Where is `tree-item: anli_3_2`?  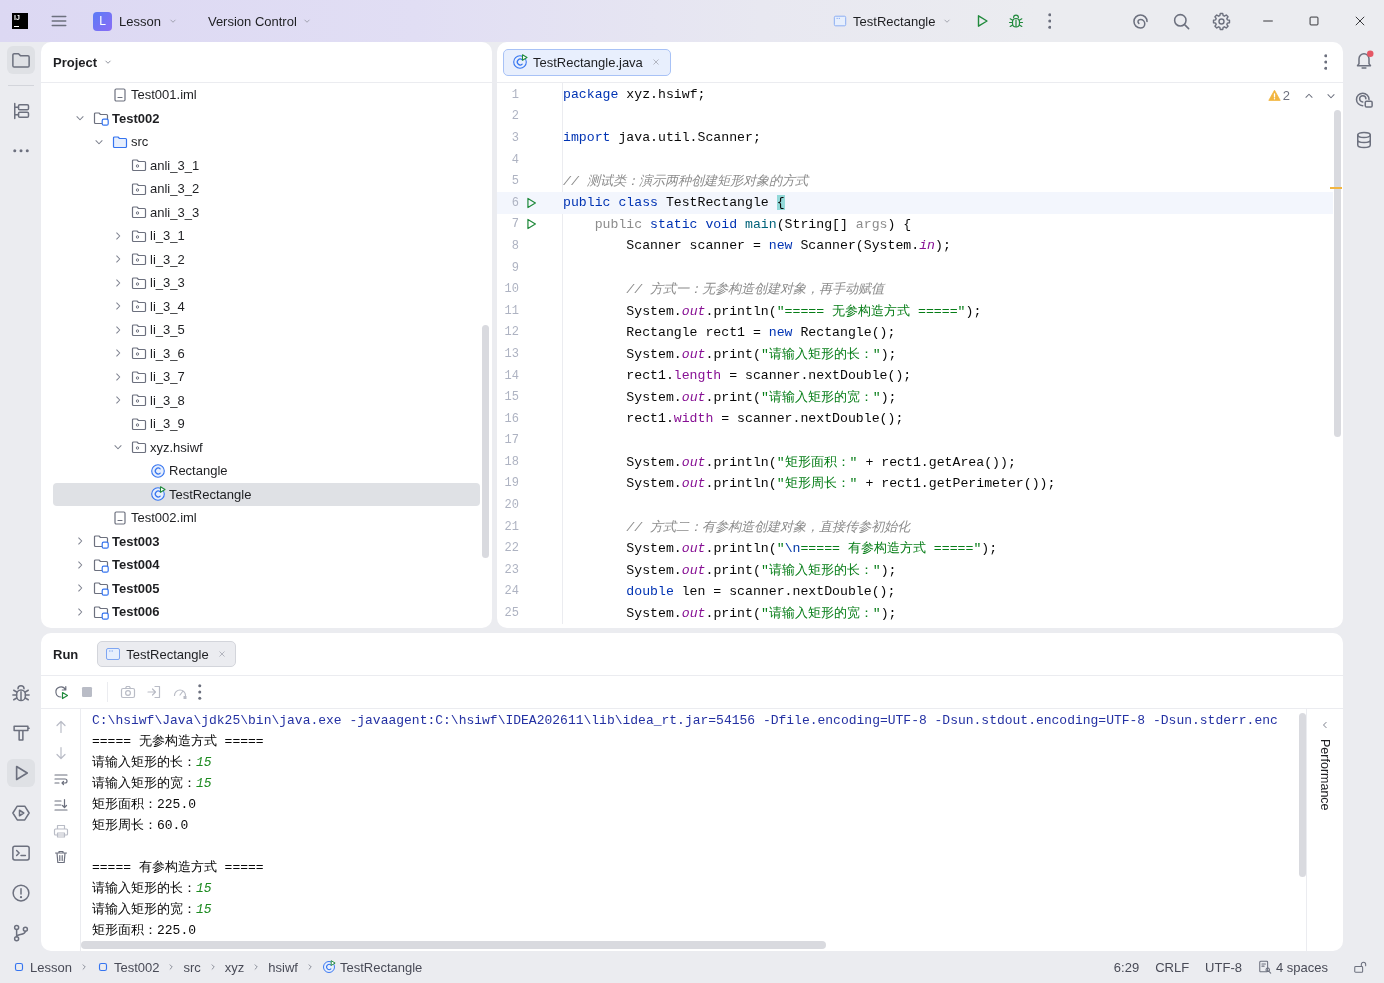
tree-item: anli_3_2 is located at coordinates (266, 189).